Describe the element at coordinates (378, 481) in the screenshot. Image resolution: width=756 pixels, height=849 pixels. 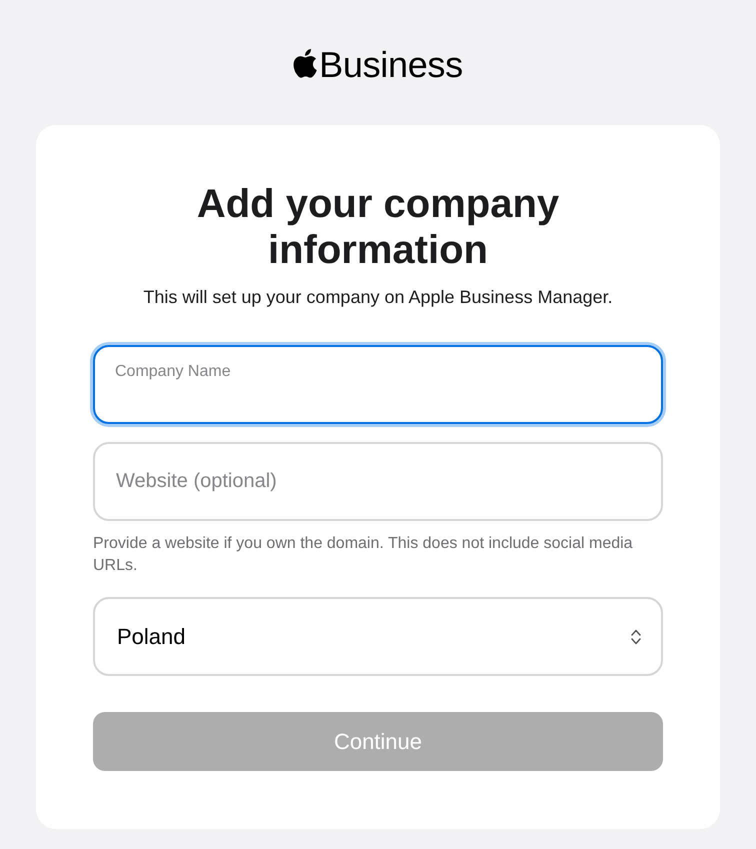
I see `input-field: Website (optional)` at that location.